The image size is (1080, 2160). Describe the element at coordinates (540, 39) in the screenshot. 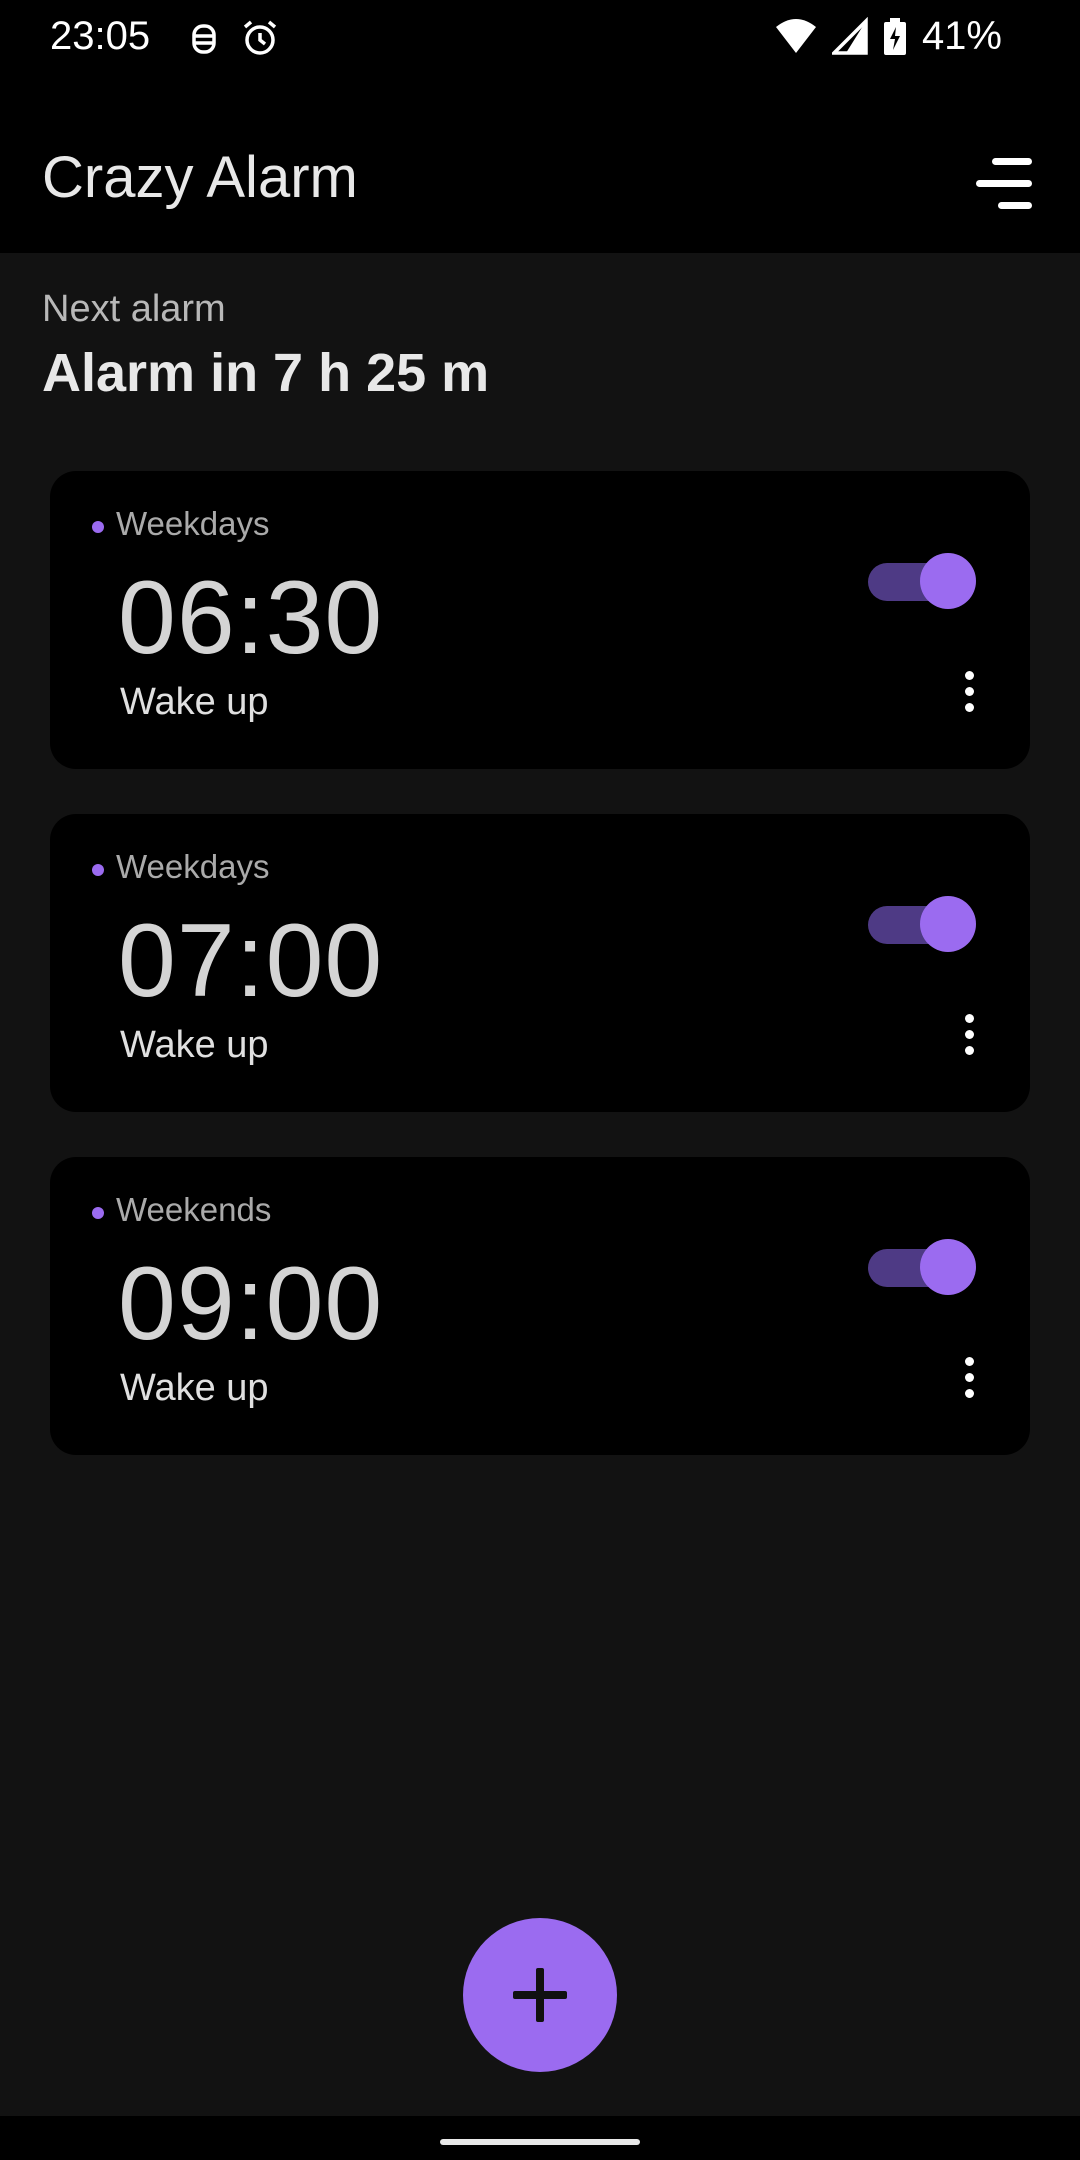

I see `status-bar: 23:05 41%` at that location.